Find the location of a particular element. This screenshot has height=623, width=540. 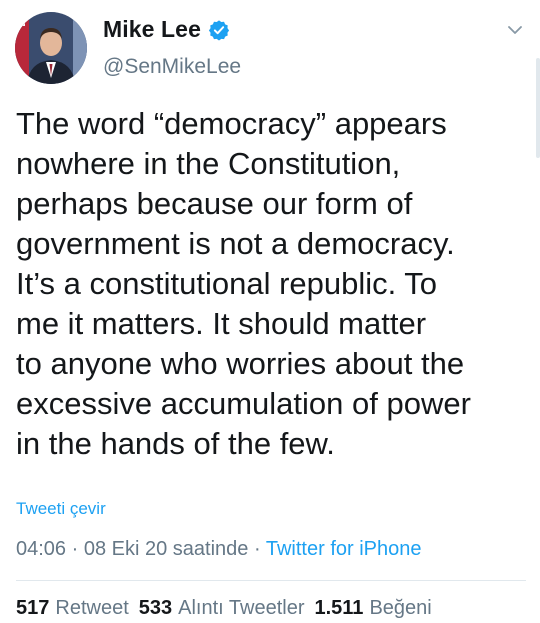

tweet-date: 08 Eki 20 saatinde is located at coordinates (166, 549).